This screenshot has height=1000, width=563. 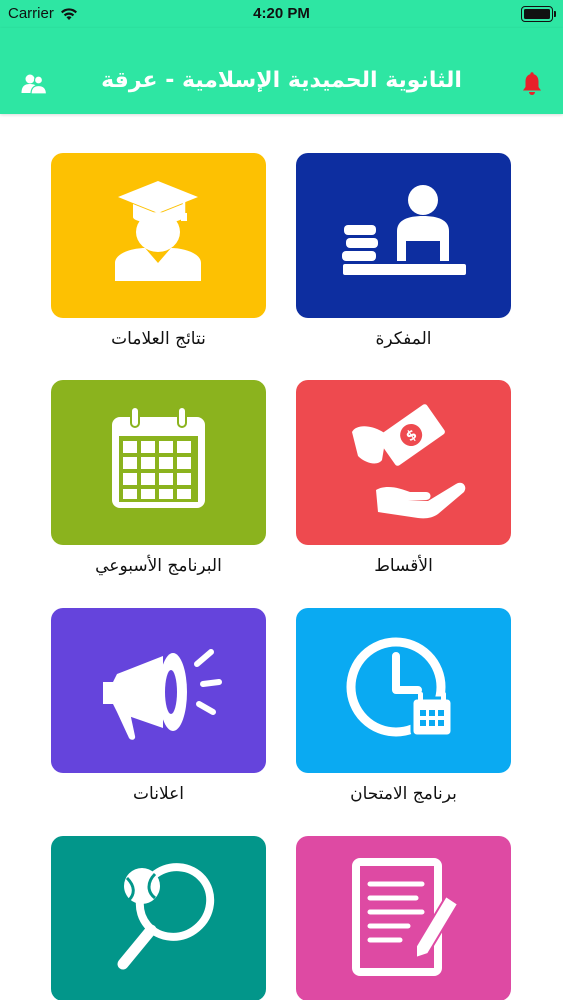 I want to click on users-icon, so click(x=34, y=84).